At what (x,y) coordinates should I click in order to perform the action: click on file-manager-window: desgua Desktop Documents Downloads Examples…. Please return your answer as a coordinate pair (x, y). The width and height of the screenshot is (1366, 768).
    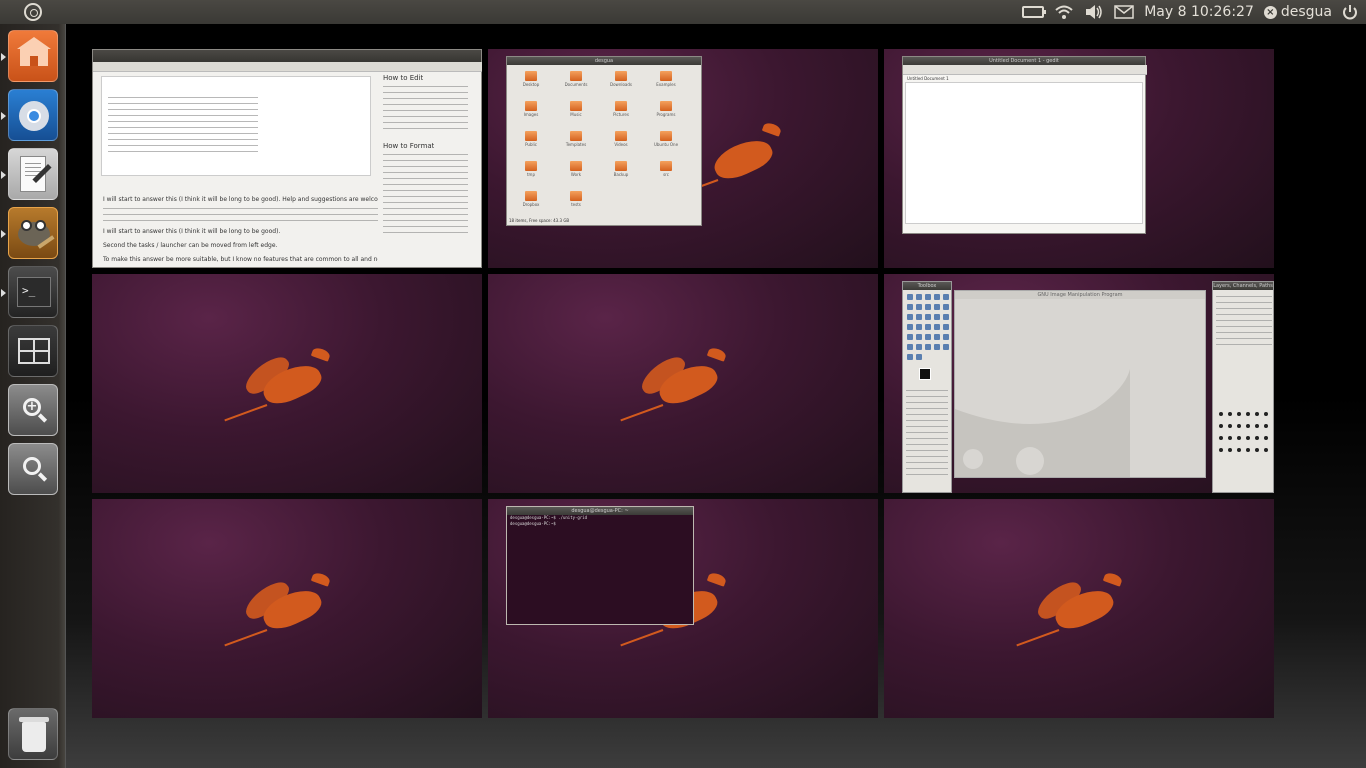
    Looking at the image, I should click on (604, 141).